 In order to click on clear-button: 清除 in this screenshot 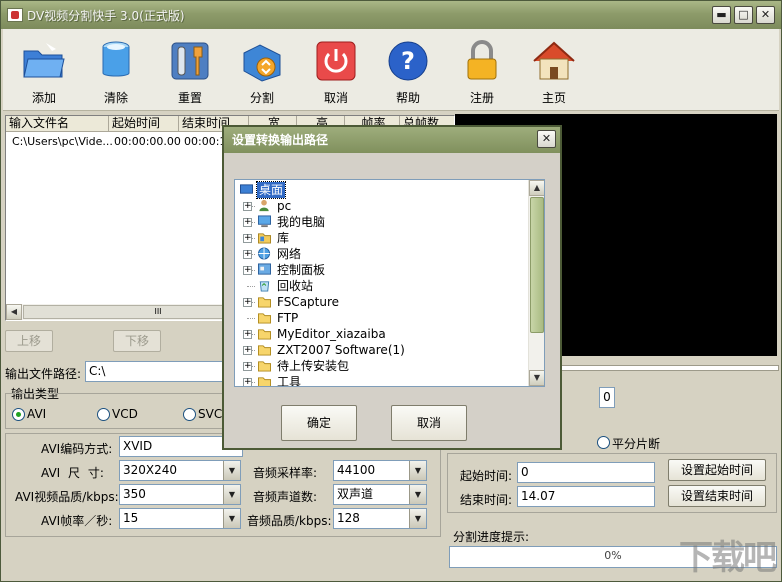, I will do `click(116, 70)`.